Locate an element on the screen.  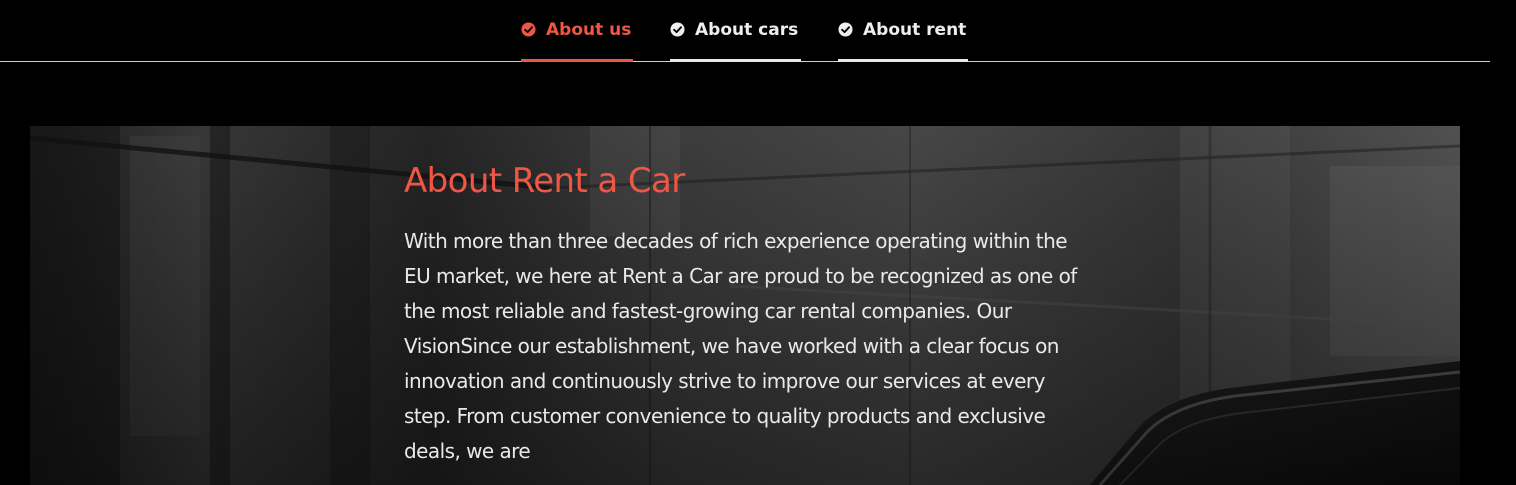
tab-about-cars: About cars is located at coordinates (735, 31).